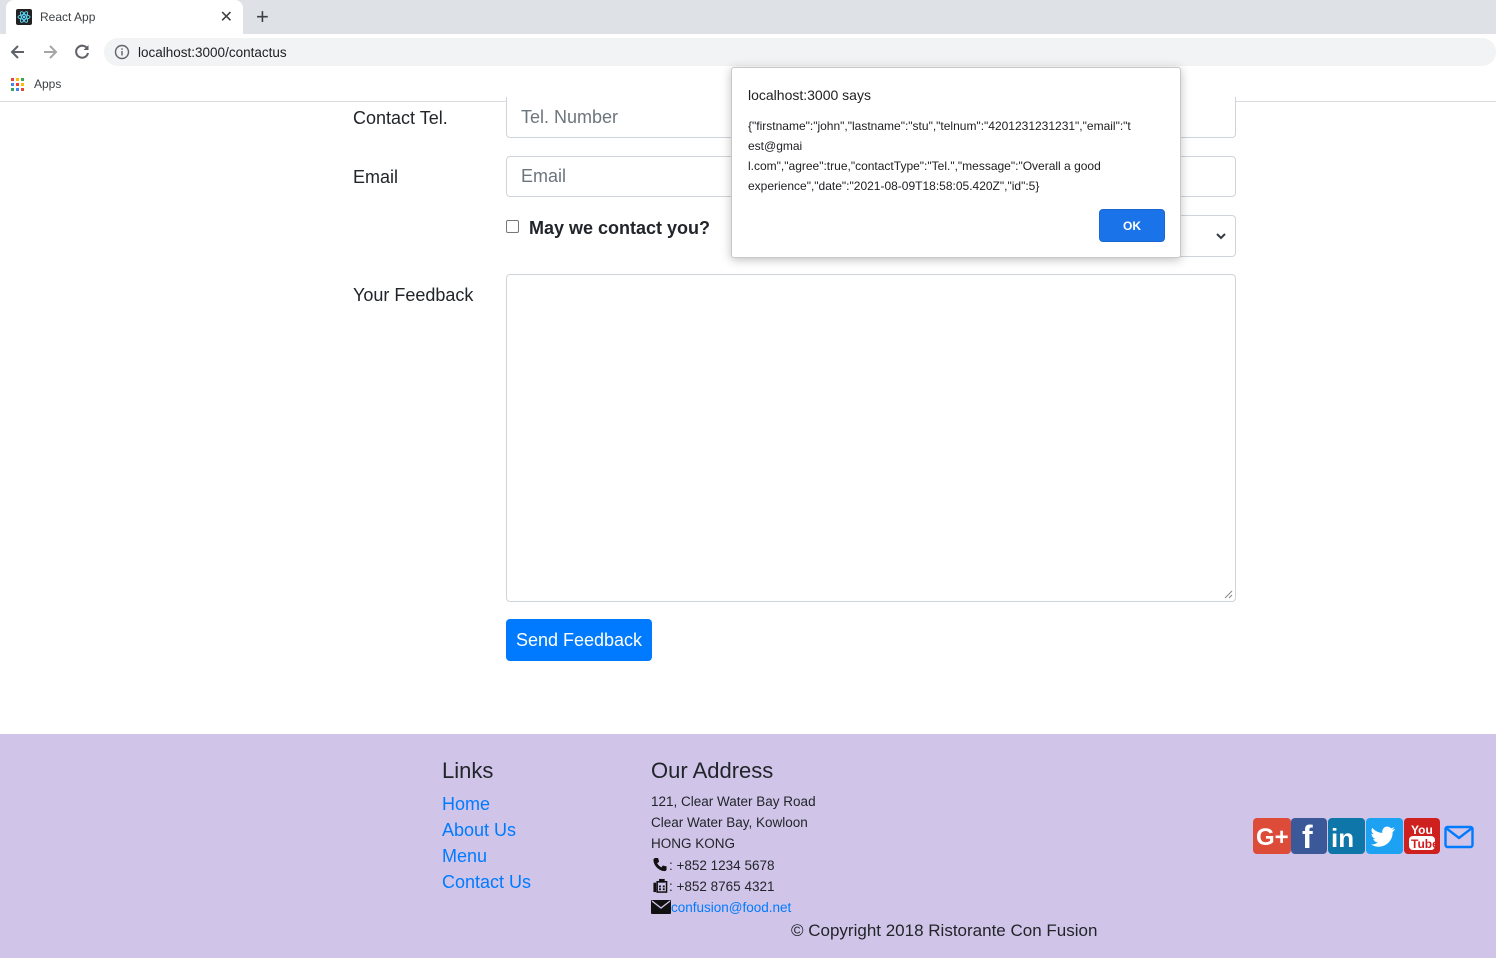 The image size is (1496, 958). I want to click on agree-checkbox, so click(512, 226).